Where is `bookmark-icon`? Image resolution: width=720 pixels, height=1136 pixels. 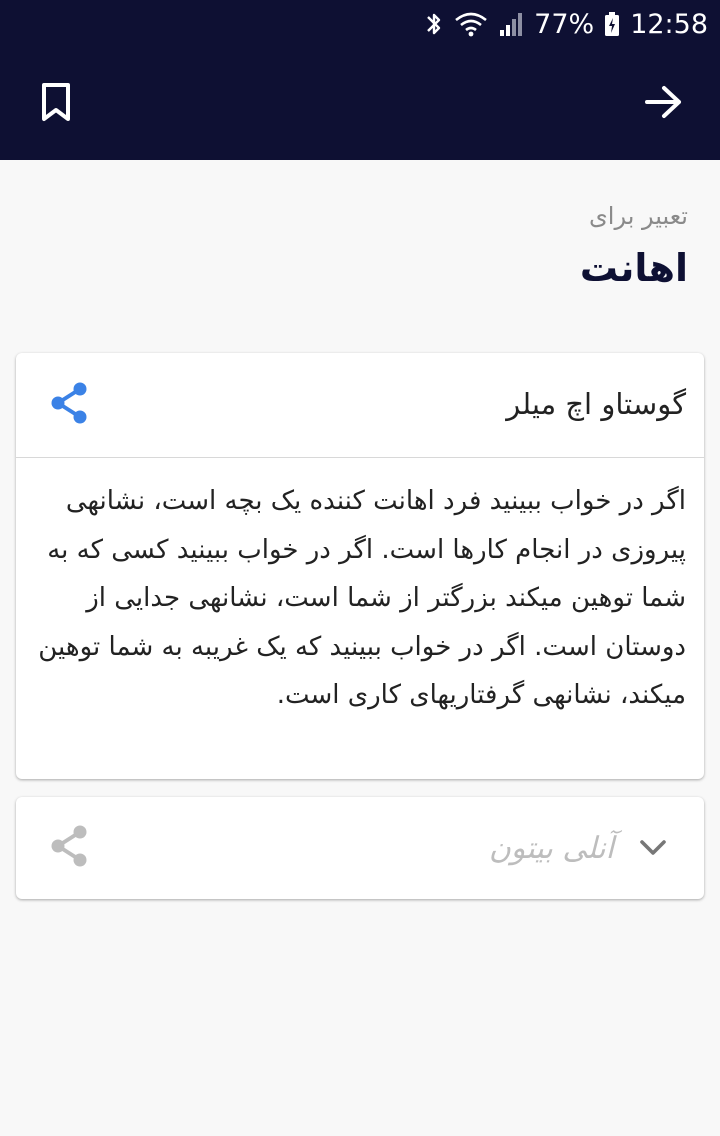
bookmark-icon is located at coordinates (56, 104).